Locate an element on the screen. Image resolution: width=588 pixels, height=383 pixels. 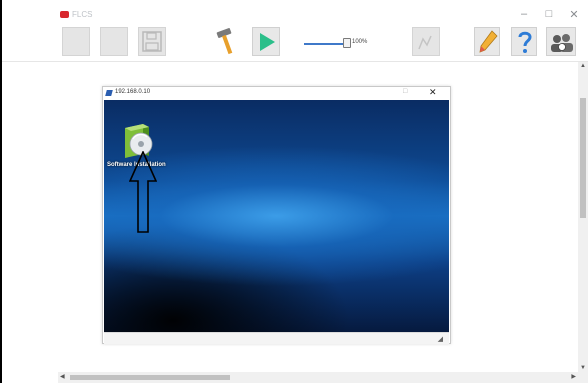
toolbar: 100% is located at coordinates (295, 42).